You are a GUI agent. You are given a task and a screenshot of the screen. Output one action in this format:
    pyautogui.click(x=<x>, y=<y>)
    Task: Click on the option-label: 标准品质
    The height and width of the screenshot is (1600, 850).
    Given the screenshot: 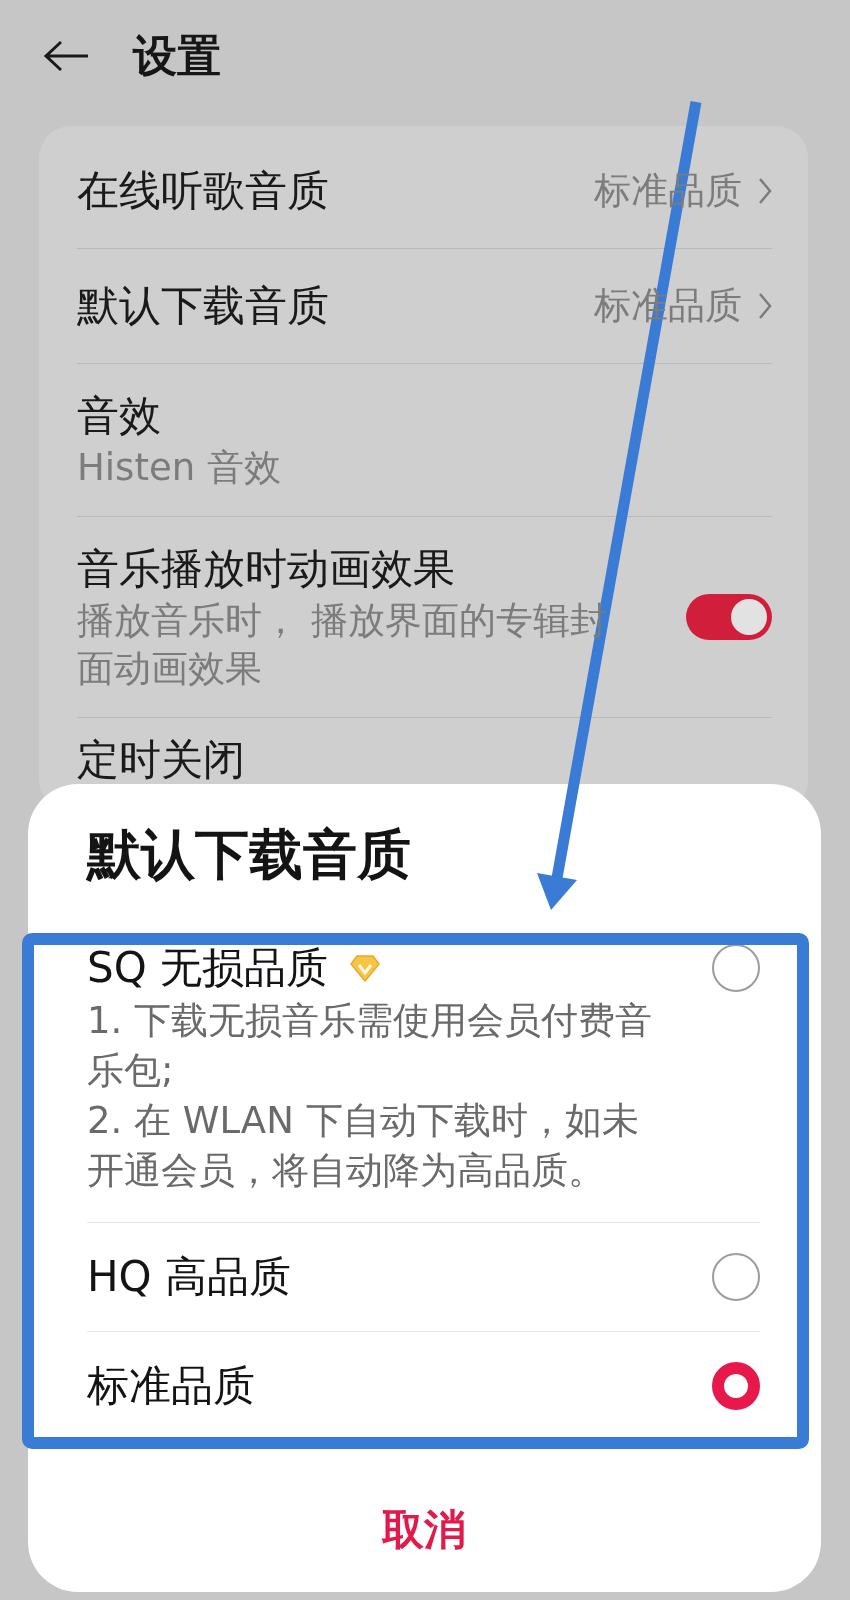 What is the action you would take?
    pyautogui.click(x=171, y=1386)
    